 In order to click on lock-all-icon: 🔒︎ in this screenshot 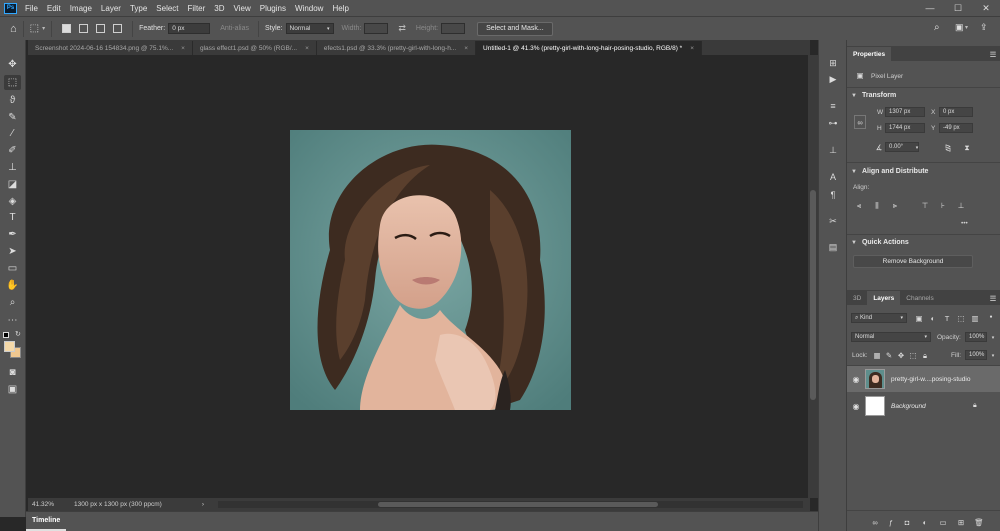, I will do `click(925, 355)`.